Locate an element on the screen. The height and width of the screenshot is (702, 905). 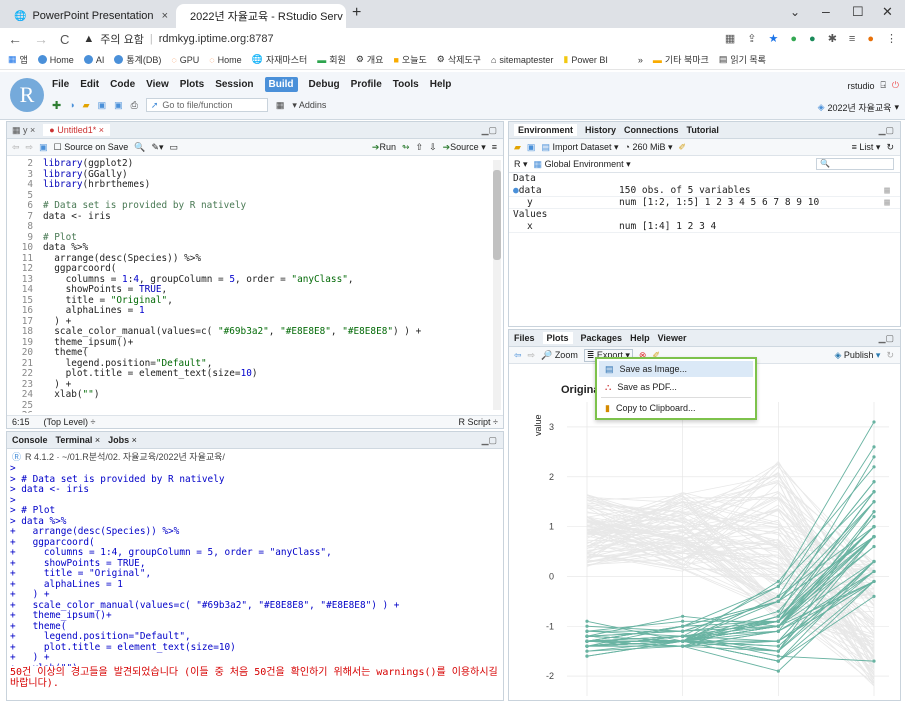
profile-avatar: ● is located at coordinates (870, 39).